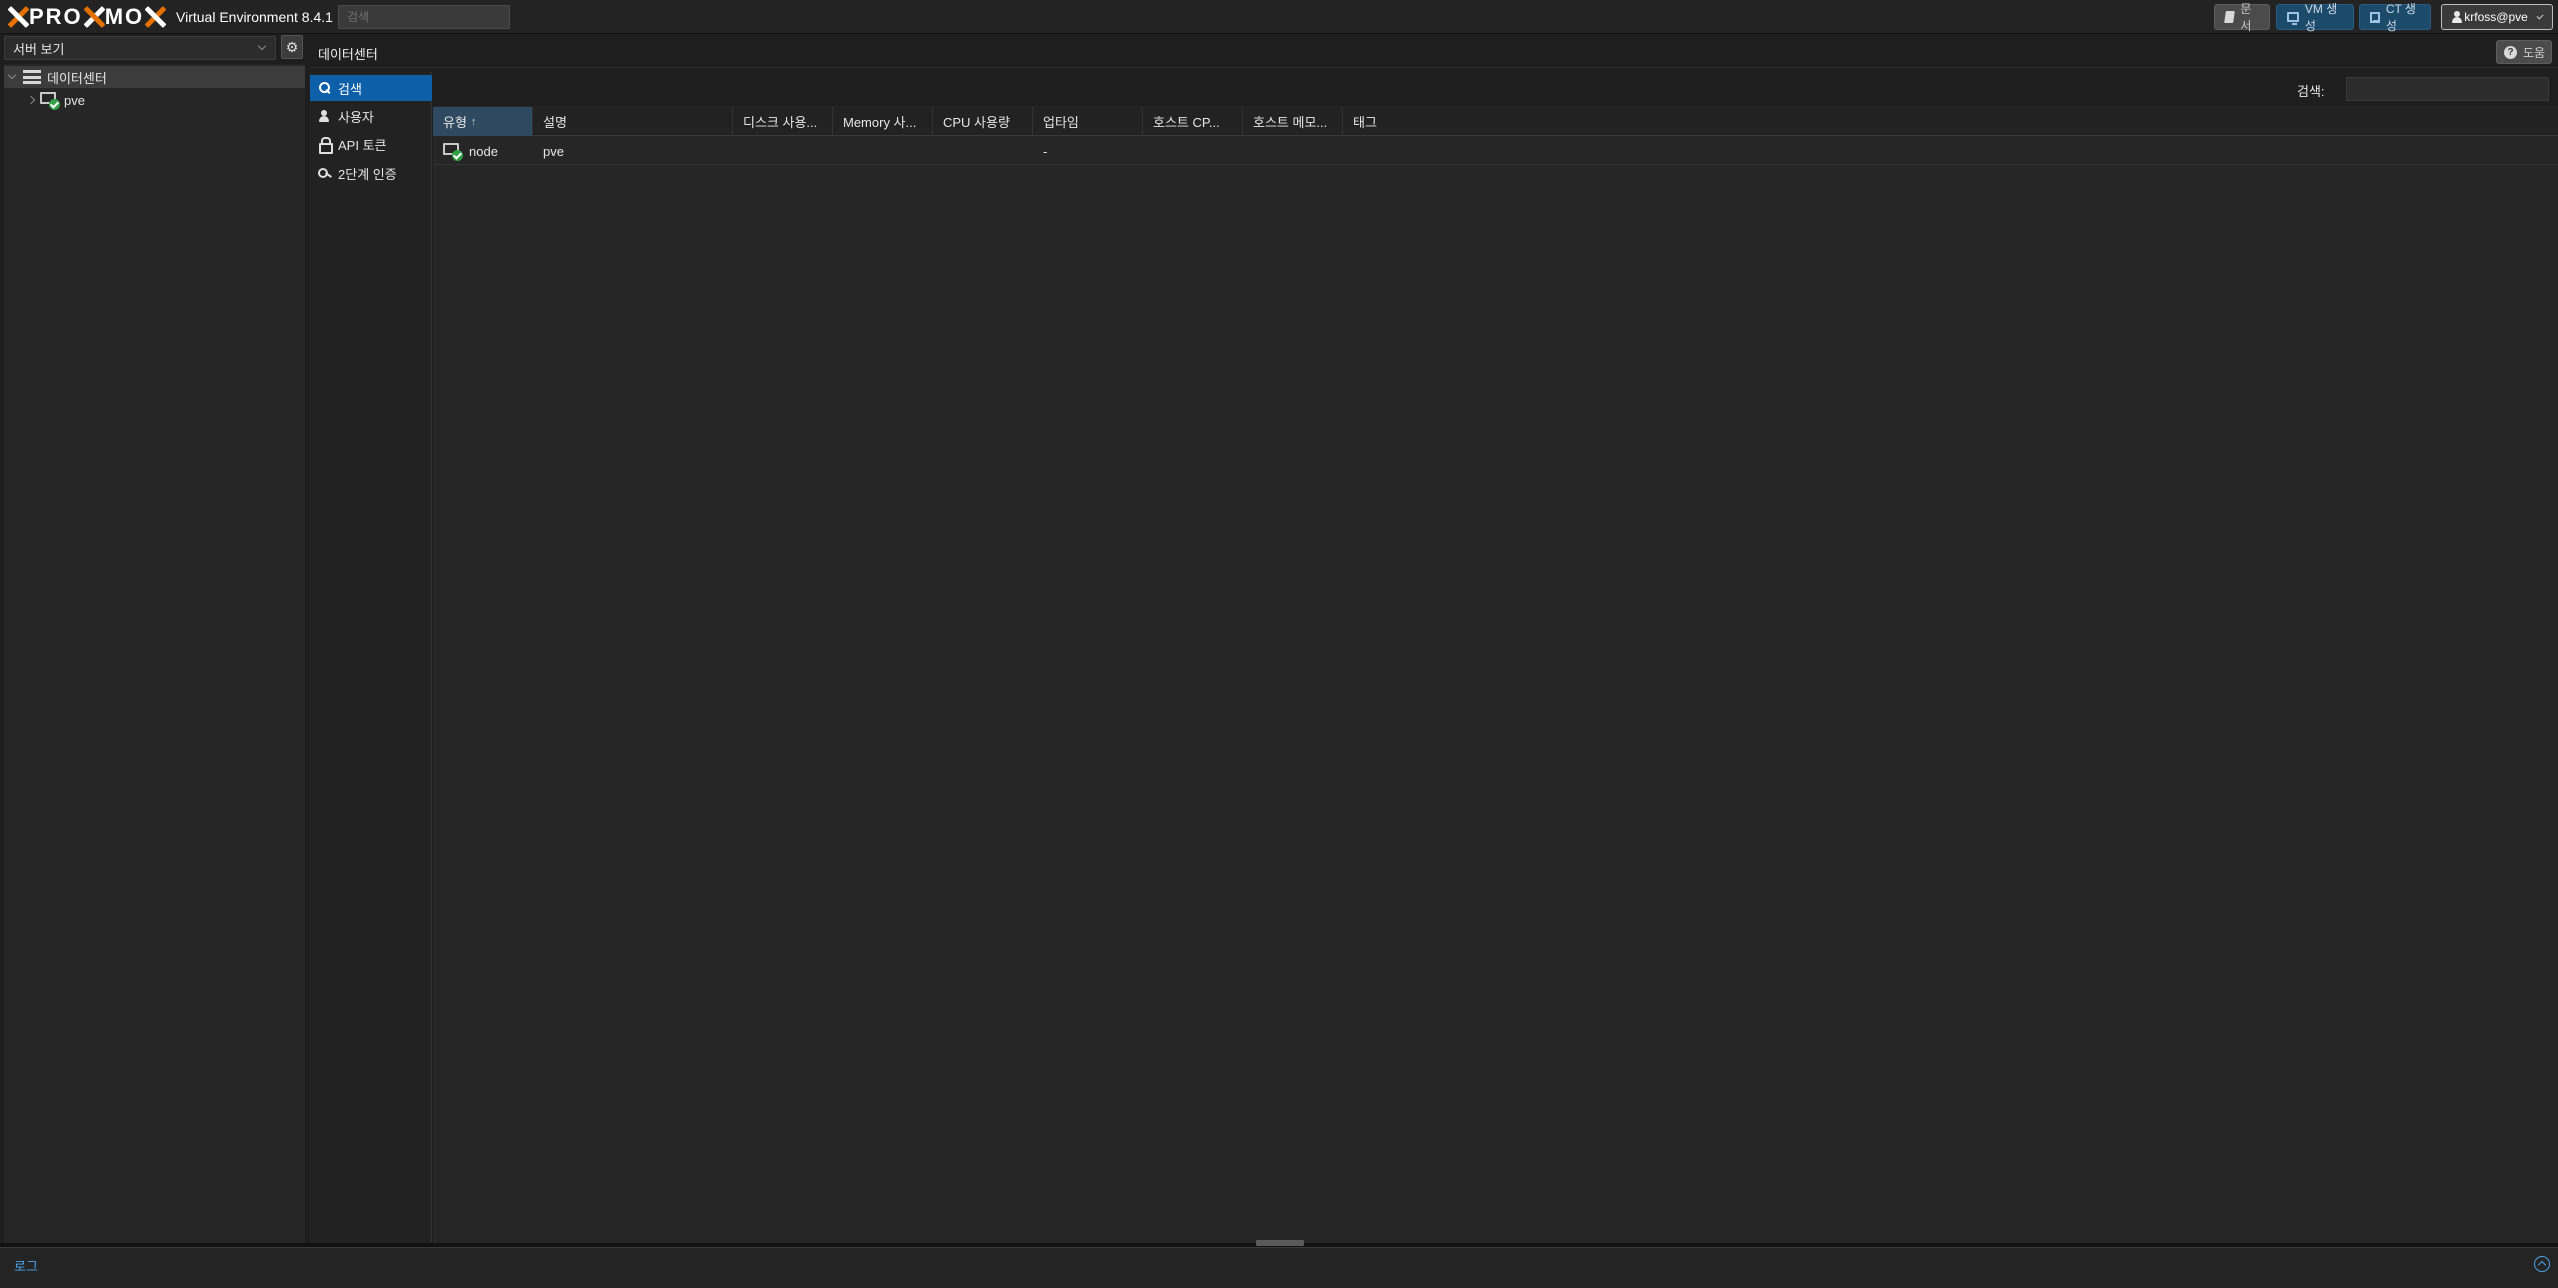 The image size is (2558, 1288). What do you see at coordinates (325, 173) in the screenshot?
I see `key-icon` at bounding box center [325, 173].